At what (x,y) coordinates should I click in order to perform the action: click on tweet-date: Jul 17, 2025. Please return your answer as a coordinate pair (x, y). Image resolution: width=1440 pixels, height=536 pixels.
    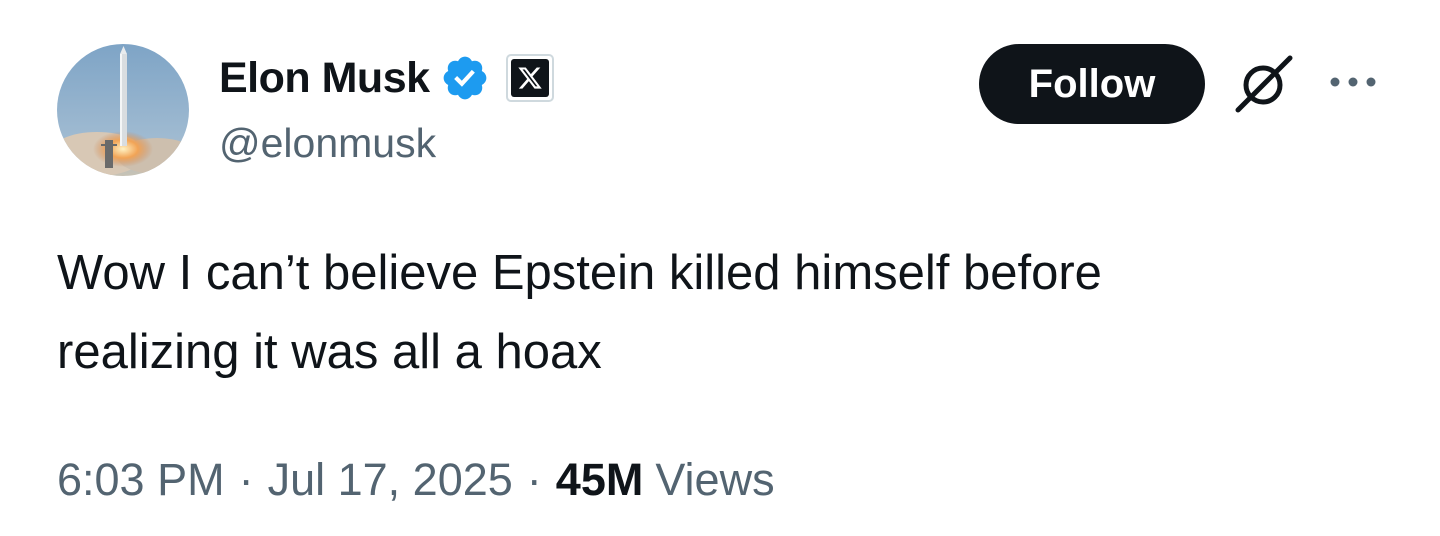
    Looking at the image, I should click on (390, 480).